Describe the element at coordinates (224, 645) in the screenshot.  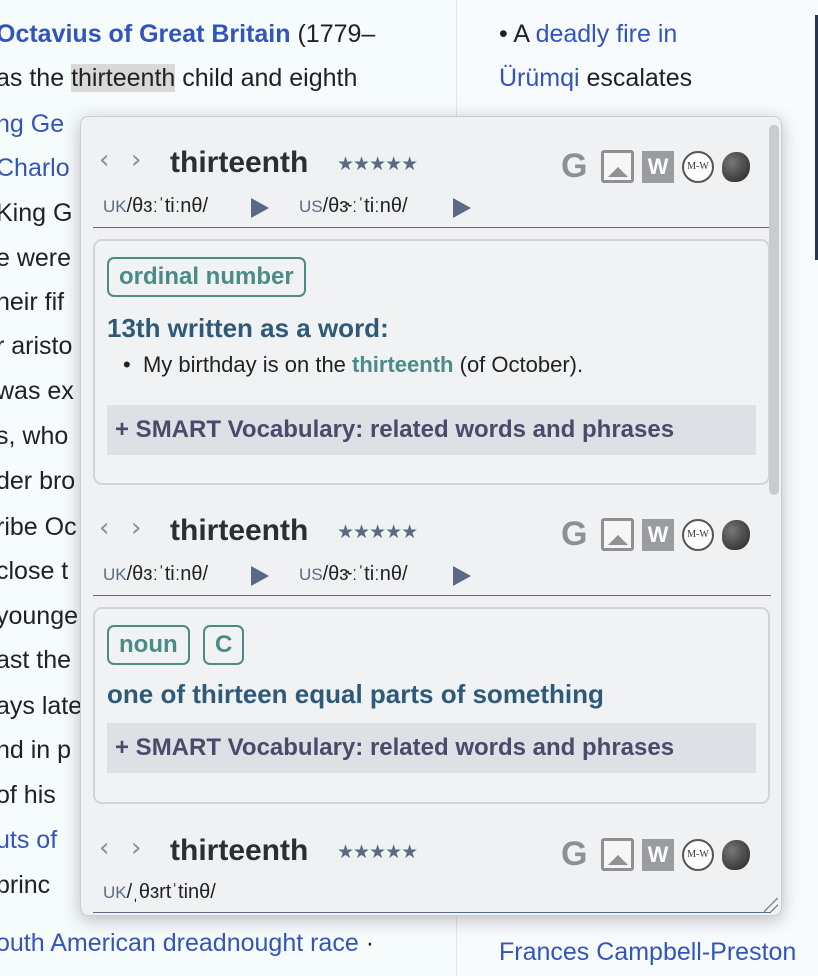
I see `grammar-tag: C` at that location.